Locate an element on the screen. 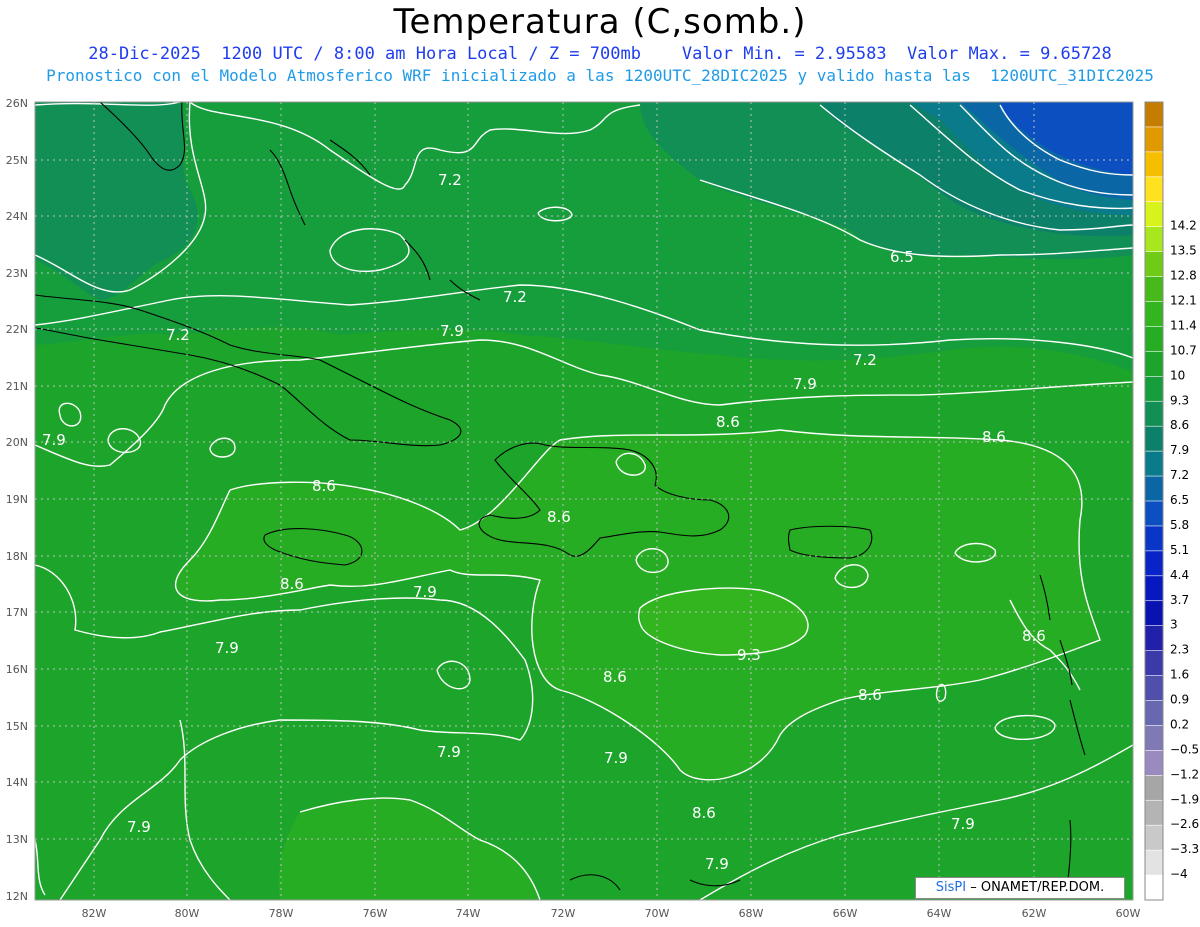  lat-label: 19N is located at coordinates (17, 499).